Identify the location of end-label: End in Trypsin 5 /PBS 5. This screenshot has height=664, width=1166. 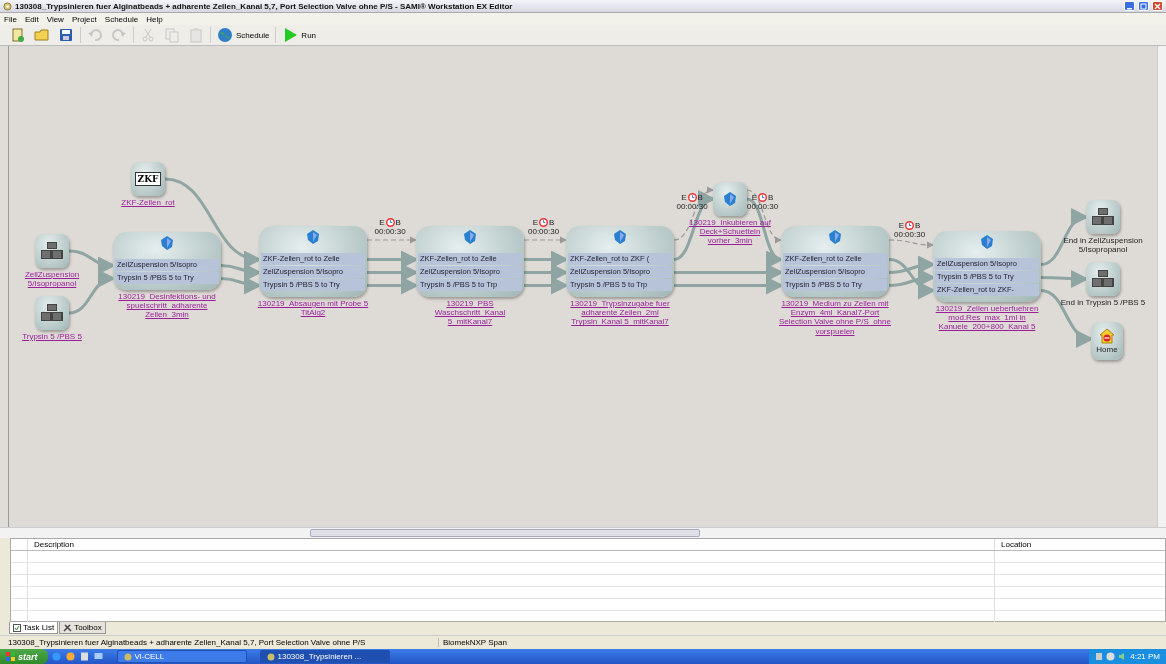
(1103, 303).